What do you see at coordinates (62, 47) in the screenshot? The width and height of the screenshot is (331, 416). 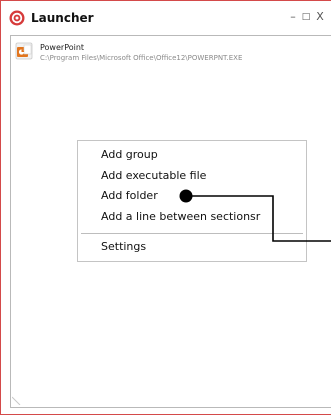 I see `item-name: PowerPoint` at bounding box center [62, 47].